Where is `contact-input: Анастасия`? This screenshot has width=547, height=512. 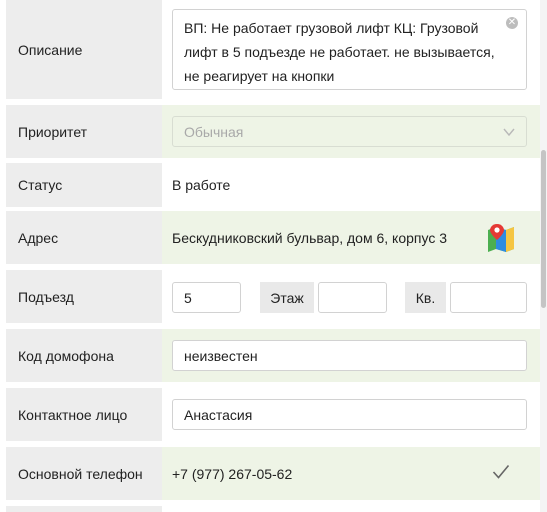 contact-input: Анастасия is located at coordinates (349, 414).